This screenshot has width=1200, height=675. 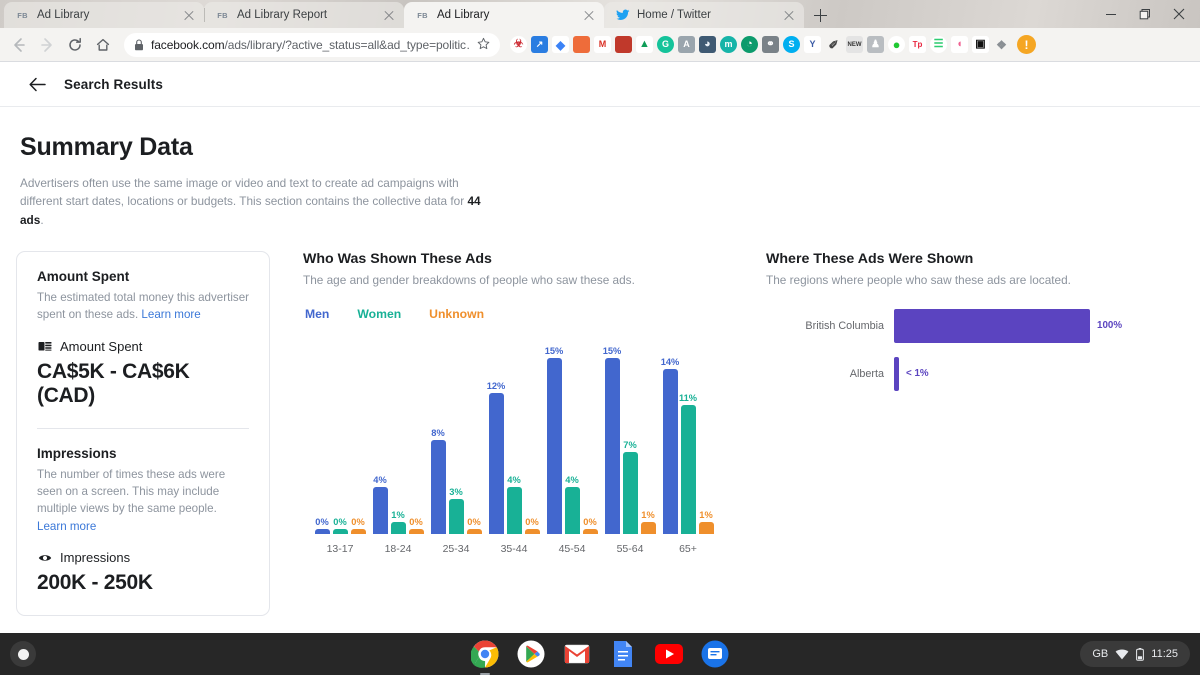 What do you see at coordinates (670, 362) in the screenshot?
I see `bar-value-label: 14%` at bounding box center [670, 362].